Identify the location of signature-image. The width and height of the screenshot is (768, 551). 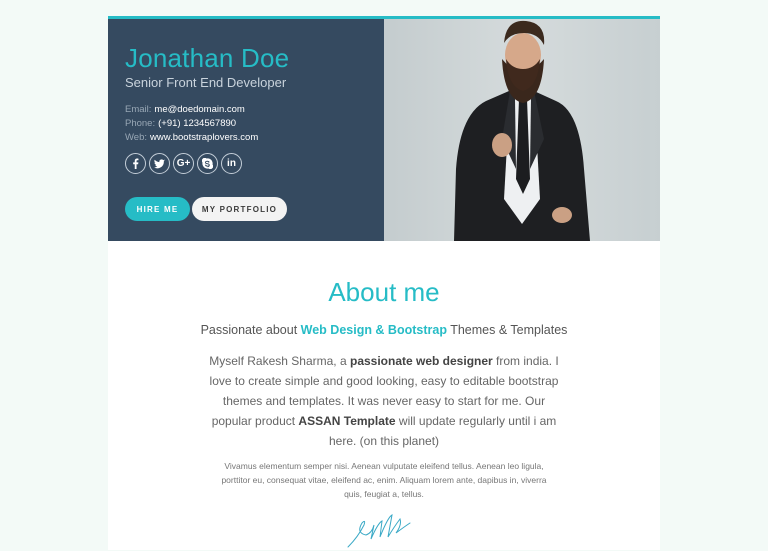
(379, 531).